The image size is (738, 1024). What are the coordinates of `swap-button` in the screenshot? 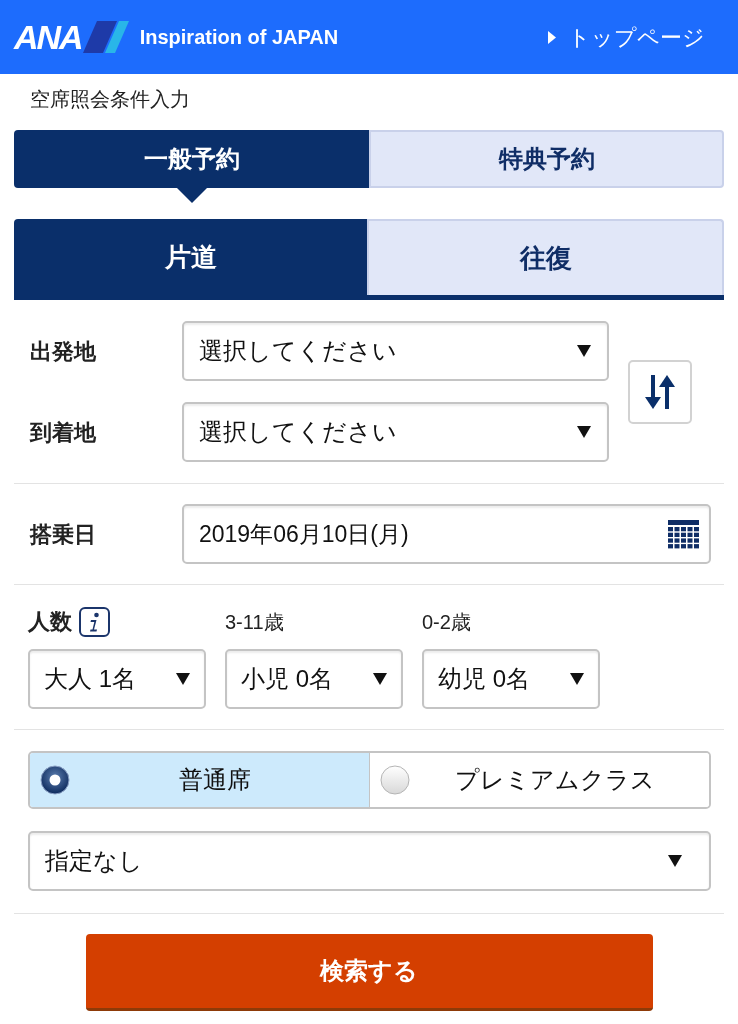 It's located at (660, 391).